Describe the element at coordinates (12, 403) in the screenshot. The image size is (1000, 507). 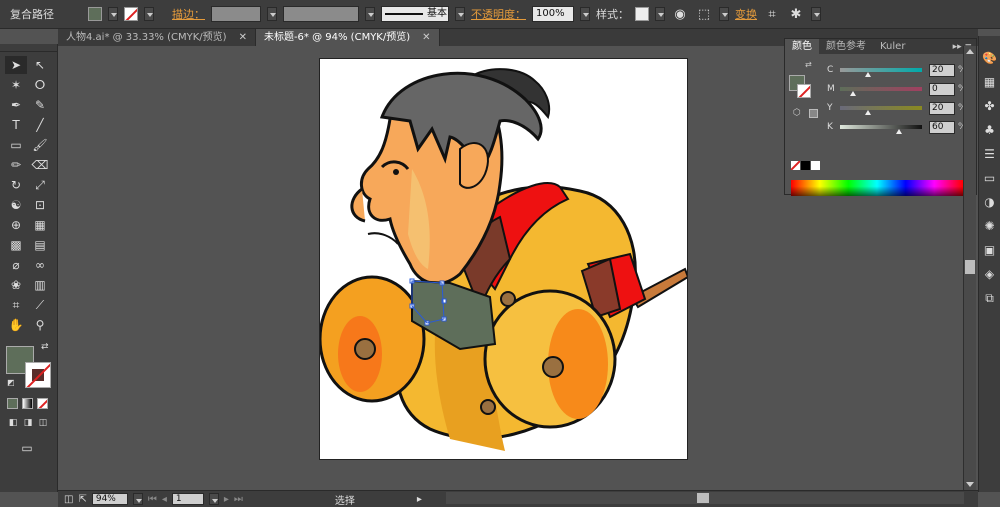
I see `color-mode-icon` at that location.